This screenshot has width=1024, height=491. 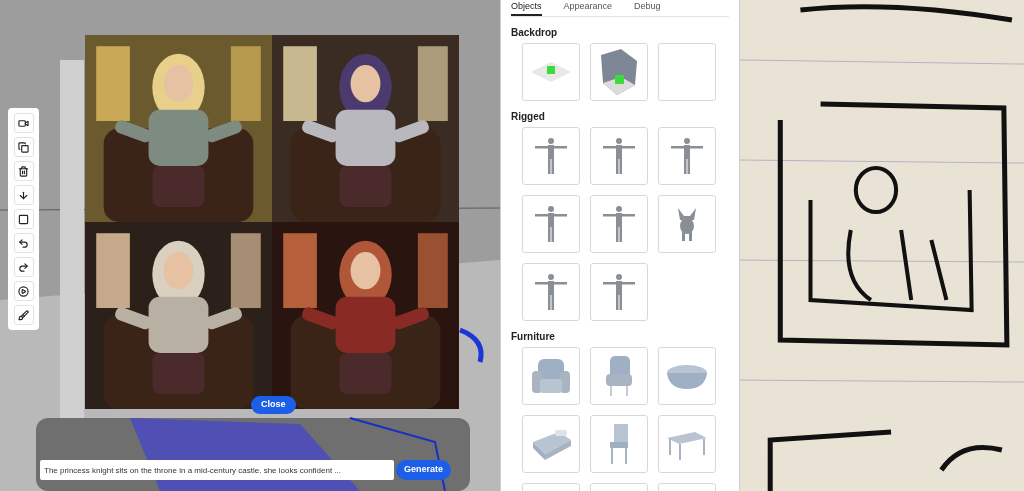 I want to click on floor-cube-icon, so click(x=551, y=72).